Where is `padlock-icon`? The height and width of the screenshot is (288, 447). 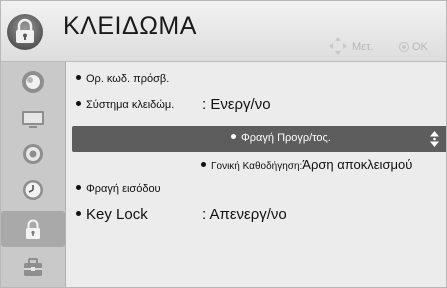 padlock-icon is located at coordinates (25, 32).